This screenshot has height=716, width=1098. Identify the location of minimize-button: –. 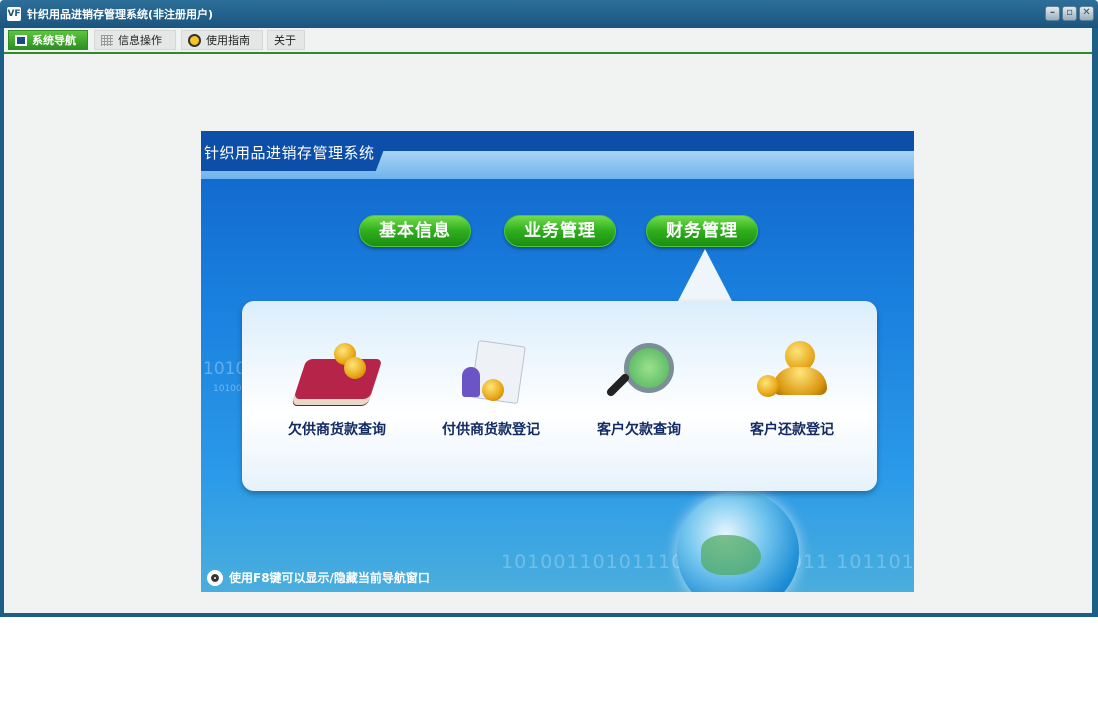
(1052, 13).